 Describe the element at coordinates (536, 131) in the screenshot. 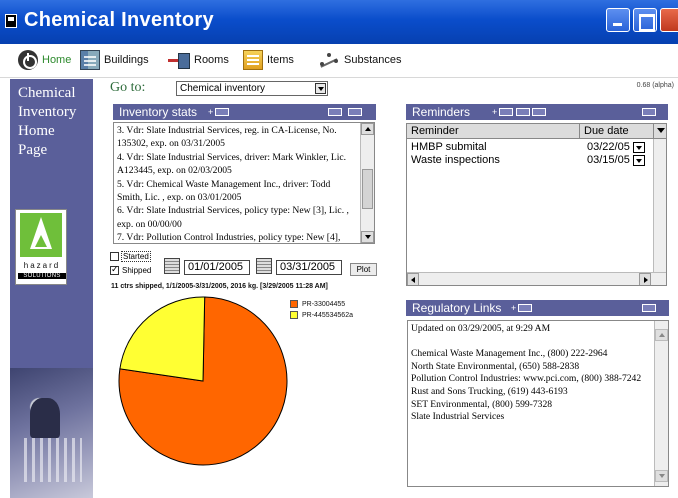

I see `reminders-header-row: Reminder Due date` at that location.